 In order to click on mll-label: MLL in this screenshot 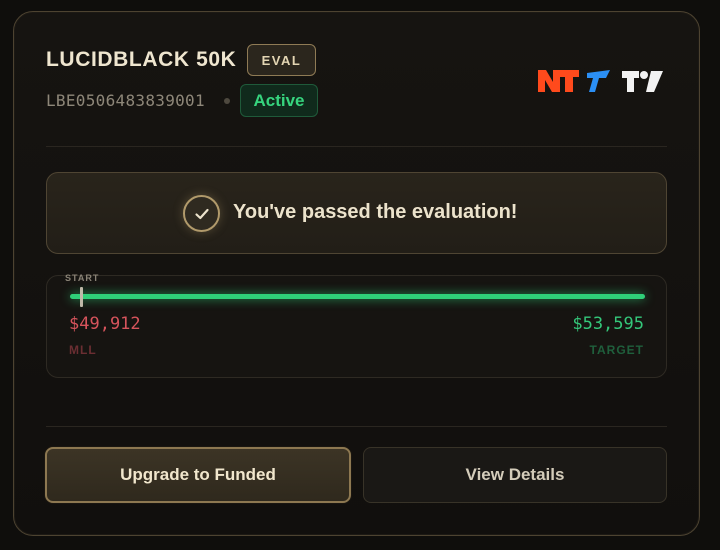, I will do `click(83, 350)`.